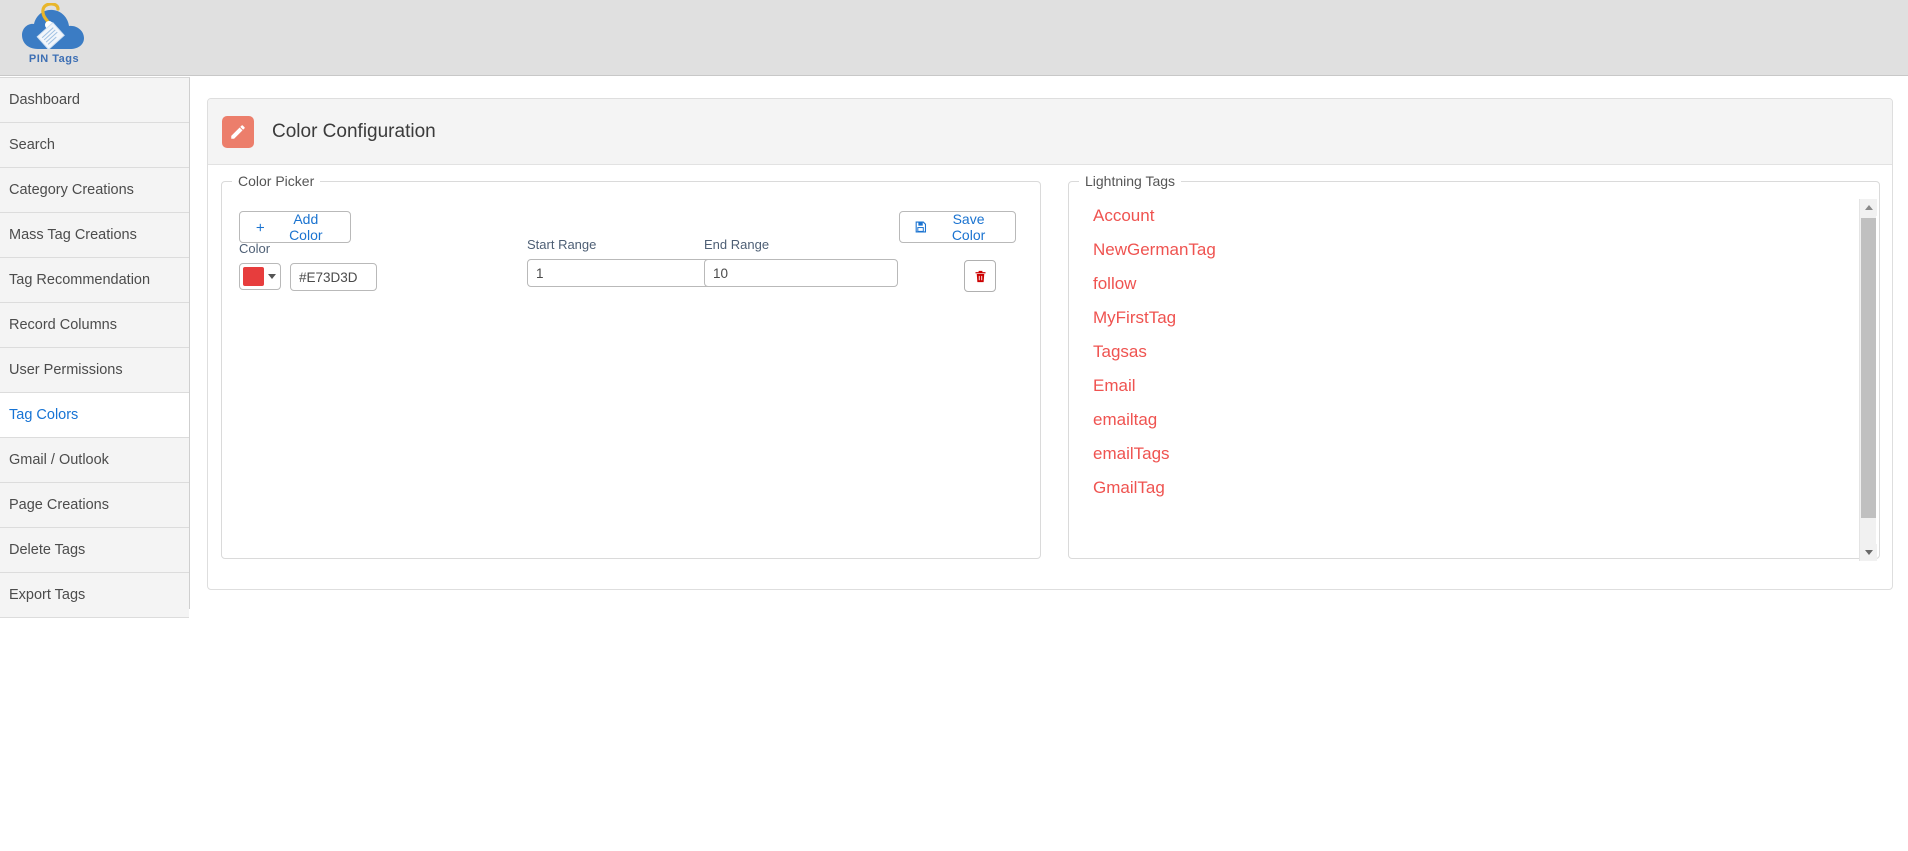 This screenshot has height=851, width=1908. What do you see at coordinates (562, 244) in the screenshot?
I see `start-range-field-label: Start Range` at bounding box center [562, 244].